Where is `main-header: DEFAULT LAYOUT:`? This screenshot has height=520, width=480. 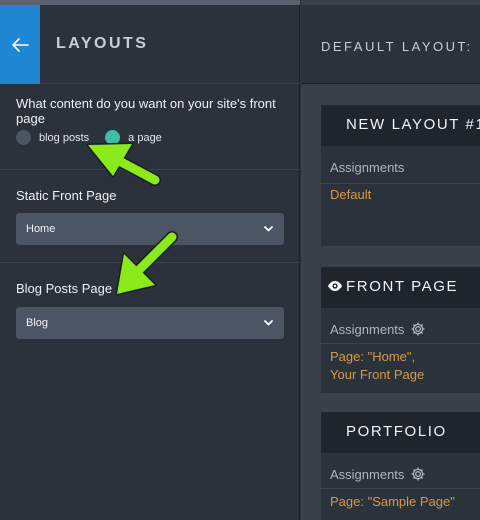
main-header: DEFAULT LAYOUT: is located at coordinates (390, 44).